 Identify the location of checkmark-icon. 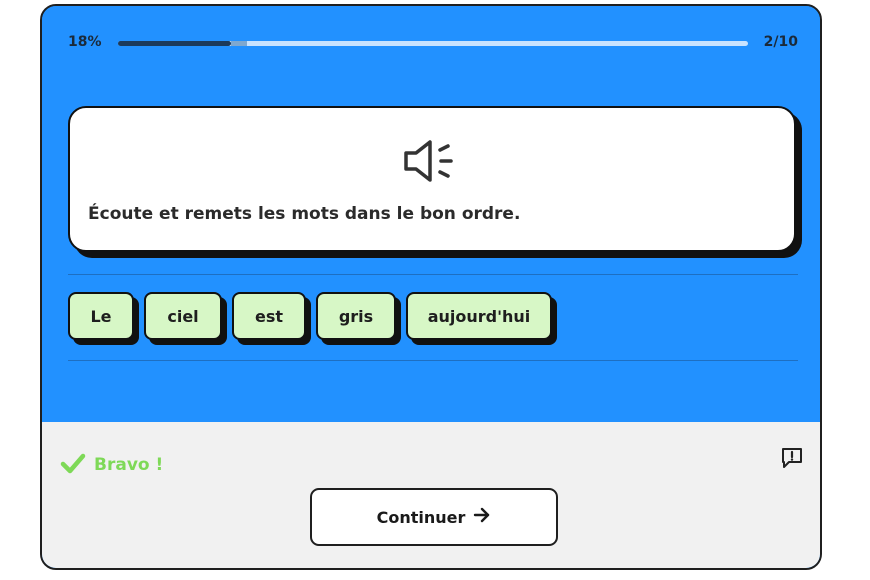
(73, 465).